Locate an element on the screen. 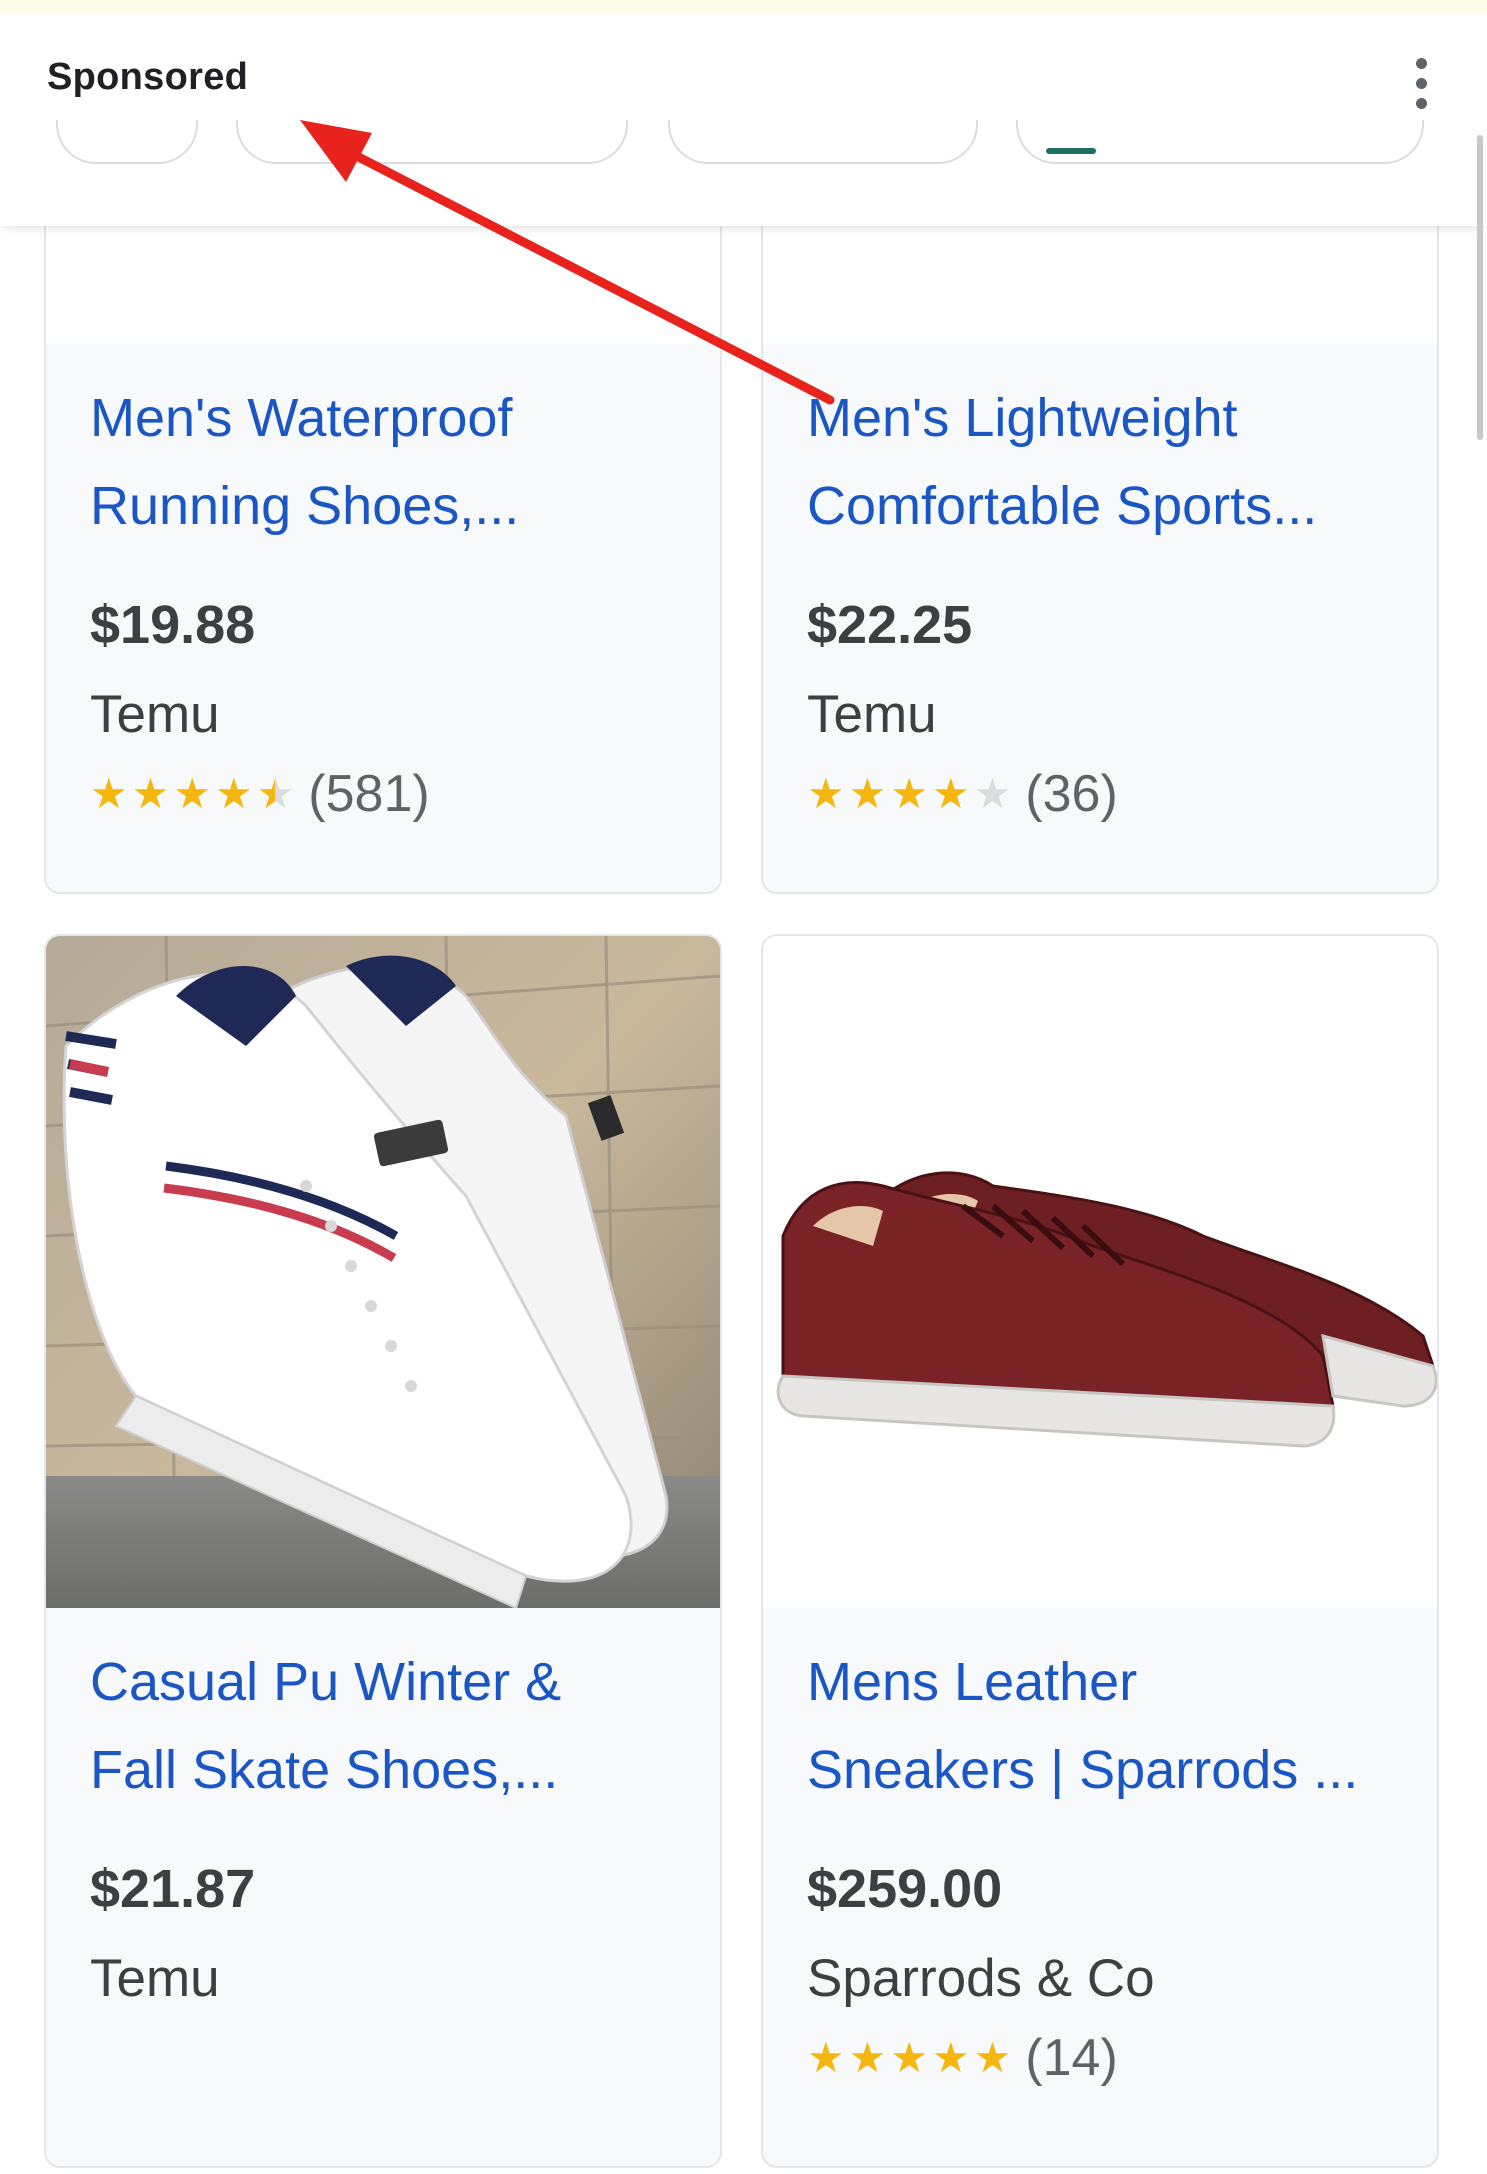 The image size is (1487, 2174). review-count: (581) is located at coordinates (369, 794).